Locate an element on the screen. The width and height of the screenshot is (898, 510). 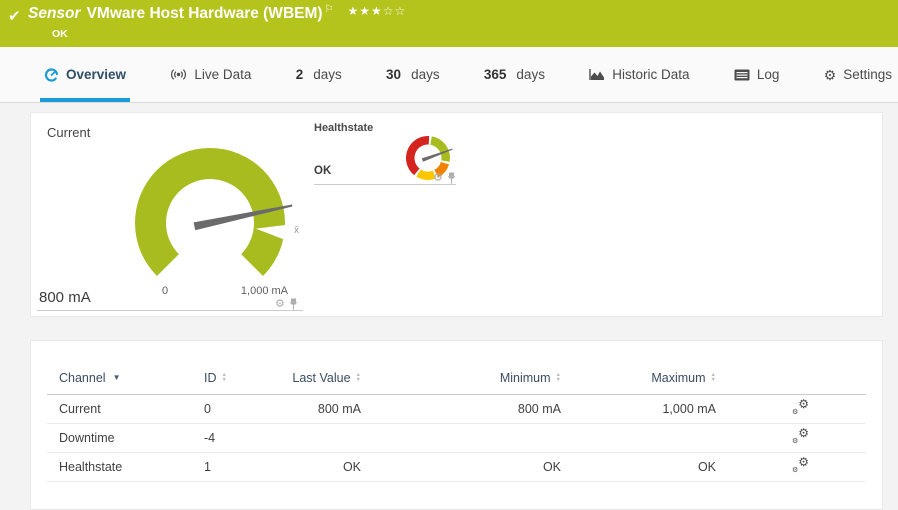
tab-settings: ⚙ Settings is located at coordinates (858, 74).